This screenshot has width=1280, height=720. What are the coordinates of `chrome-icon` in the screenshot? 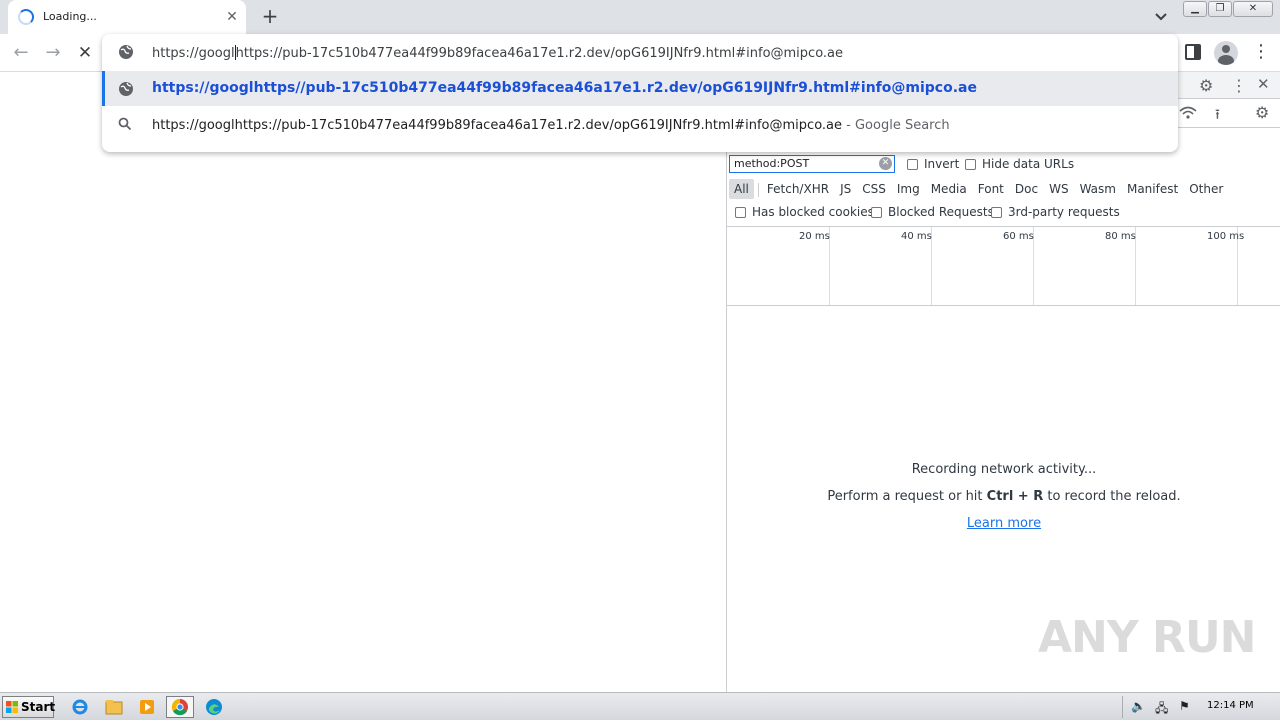 It's located at (179, 707).